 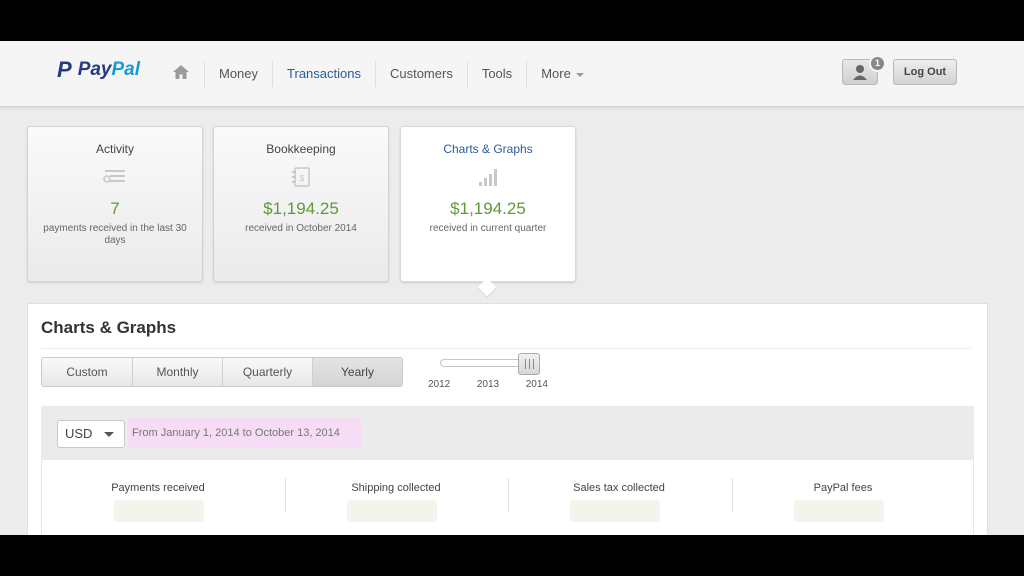 I want to click on ledger-icon: $, so click(x=301, y=177).